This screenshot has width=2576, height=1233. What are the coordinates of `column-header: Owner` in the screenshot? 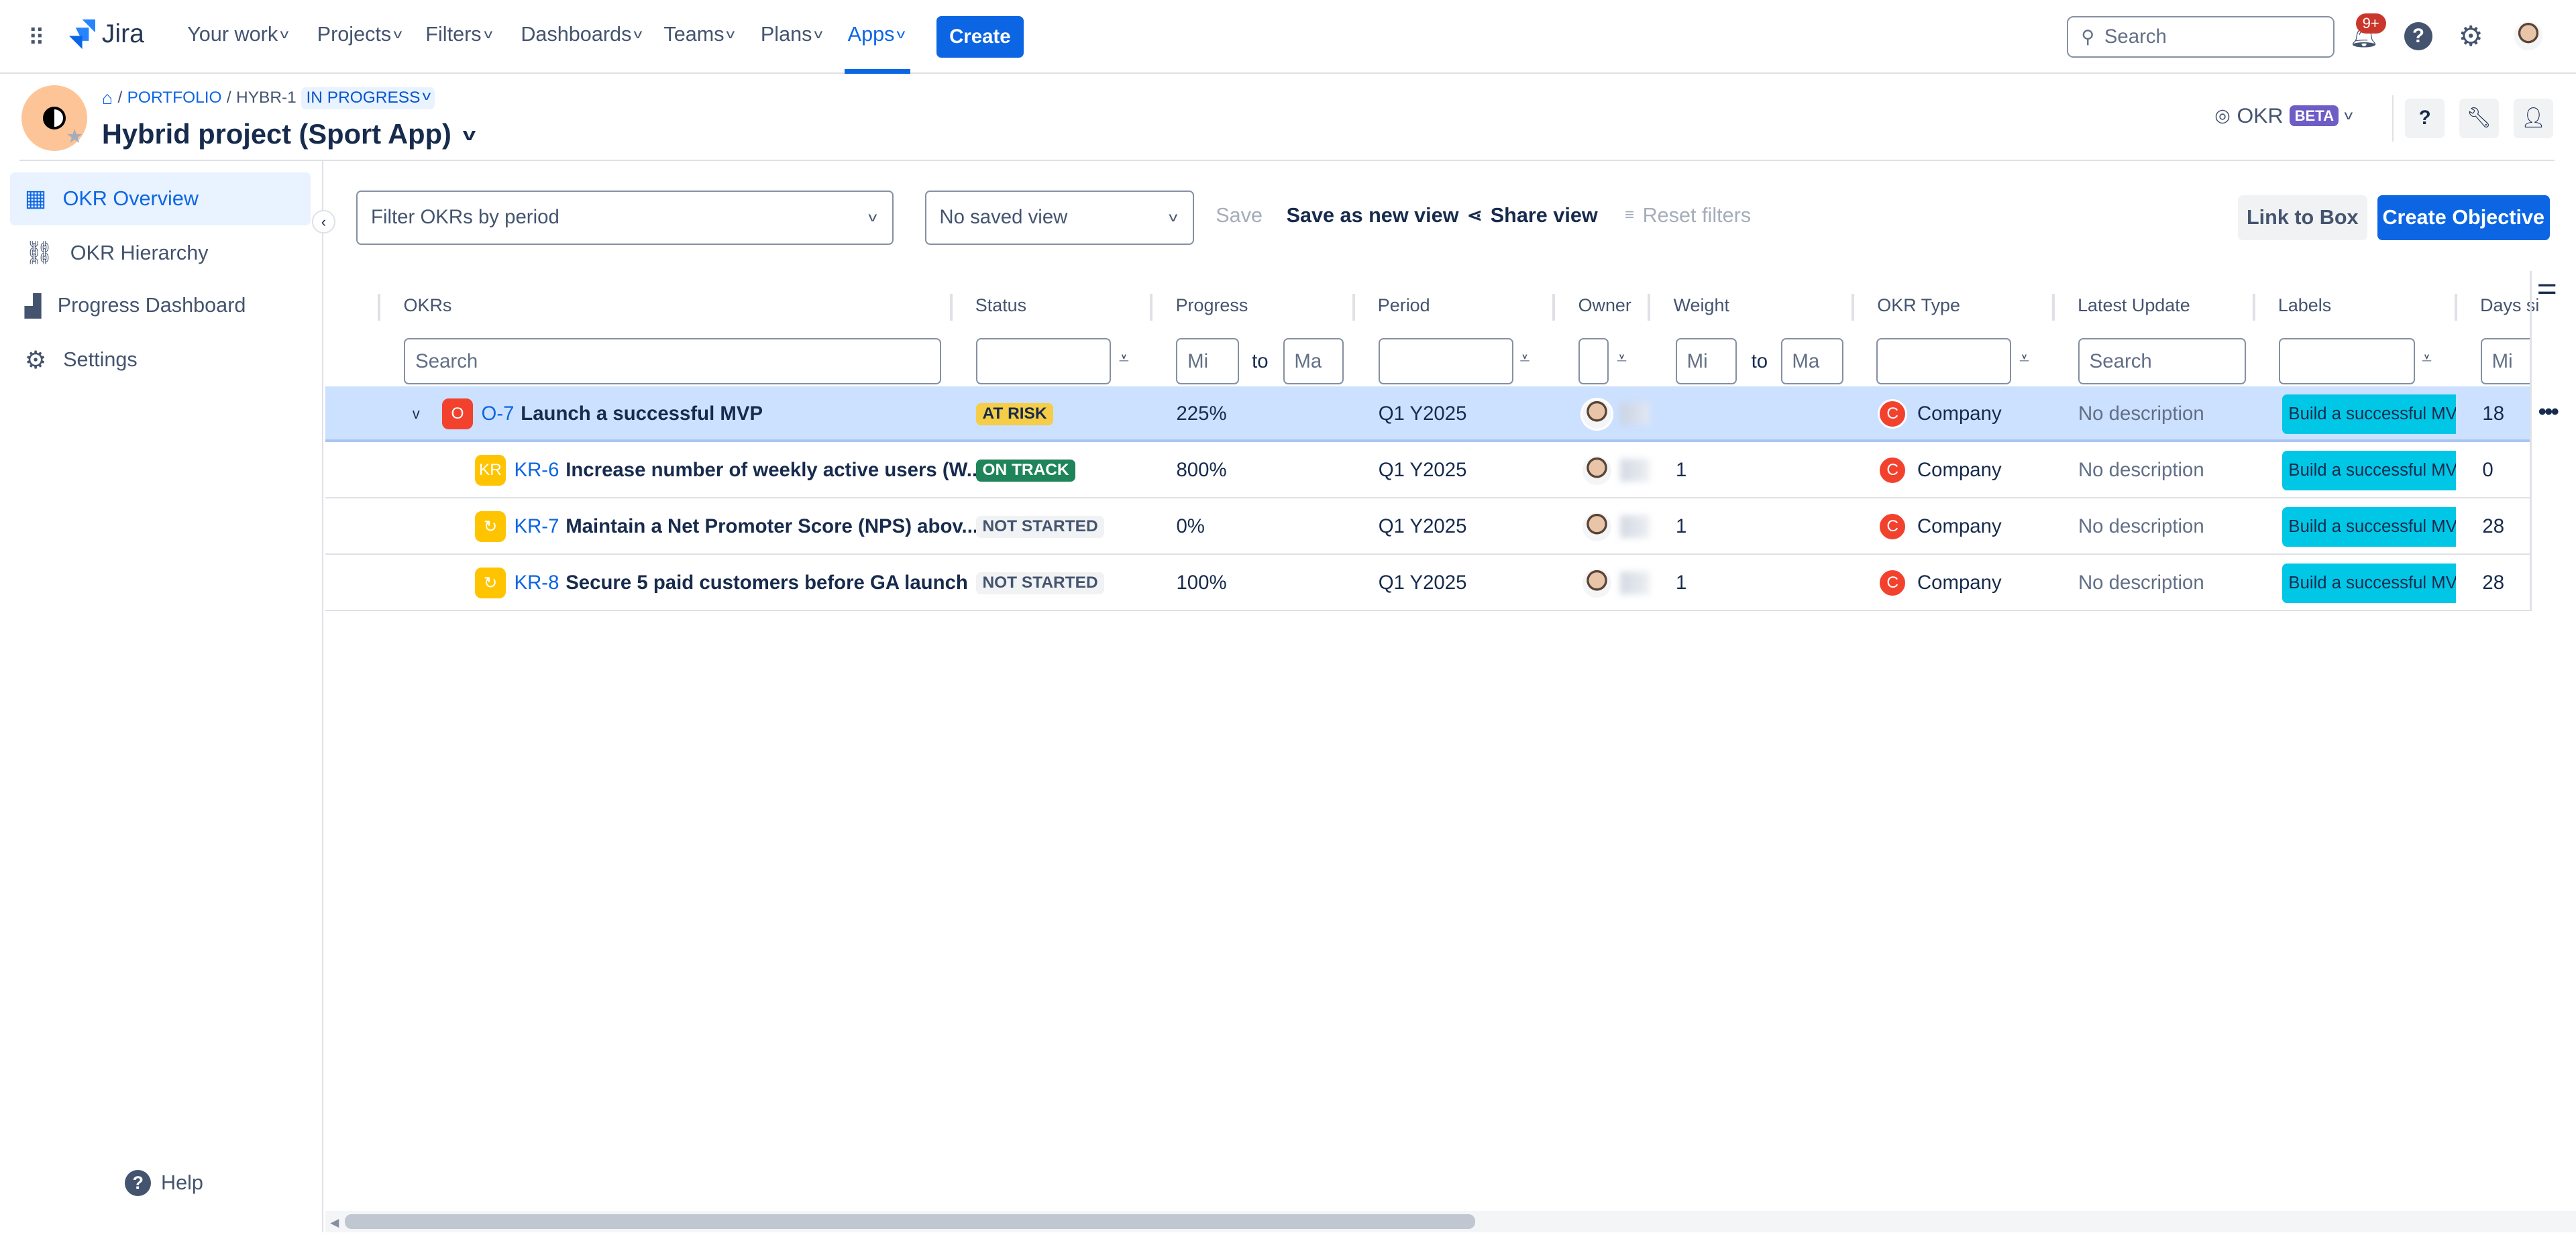 It's located at (1591, 307).